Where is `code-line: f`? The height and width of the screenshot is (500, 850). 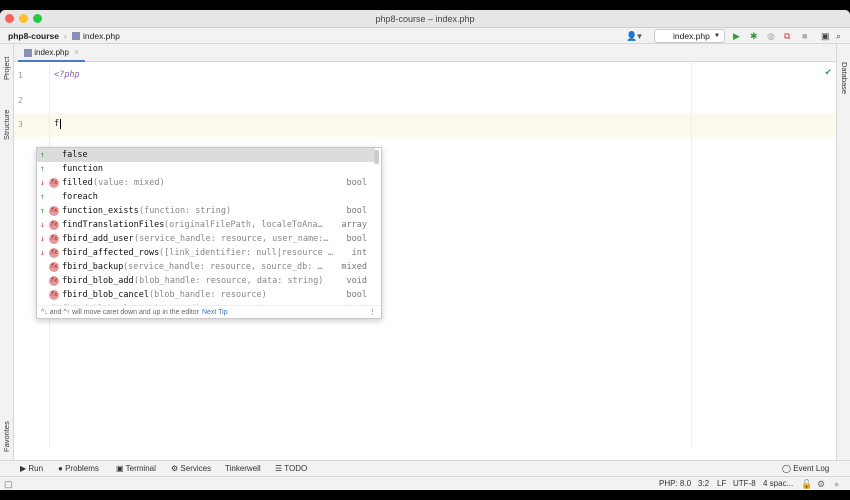
code-line: f is located at coordinates (58, 124).